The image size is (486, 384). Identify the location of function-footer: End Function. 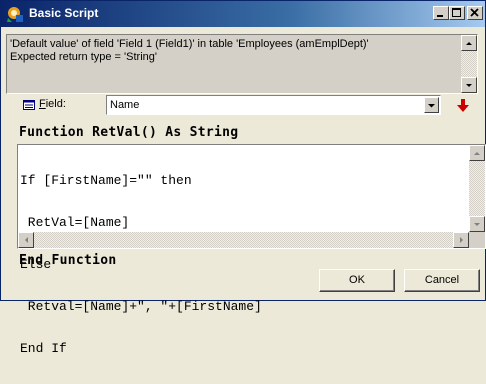
(68, 260).